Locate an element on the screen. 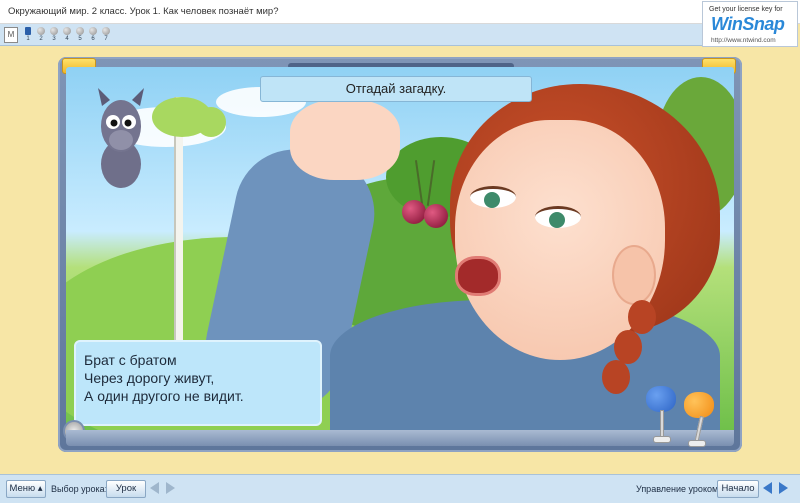  menu-button-label: Меню is located at coordinates (22, 488).